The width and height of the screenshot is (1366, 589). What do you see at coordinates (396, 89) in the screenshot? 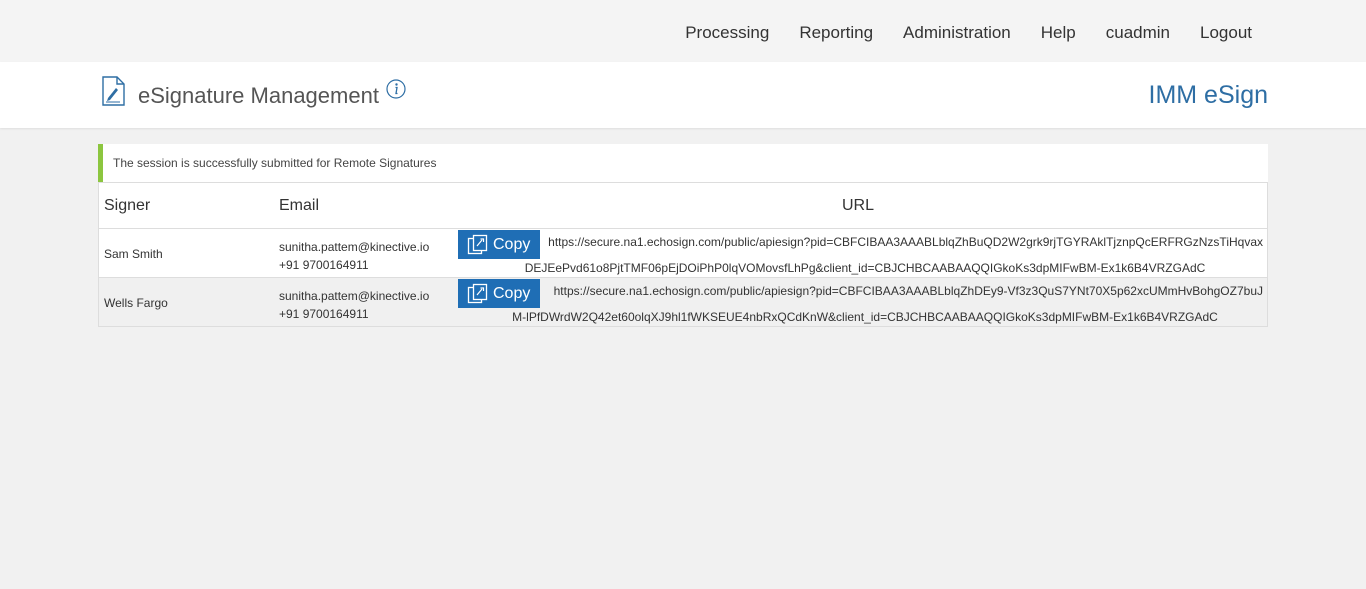
I see `info-icon` at bounding box center [396, 89].